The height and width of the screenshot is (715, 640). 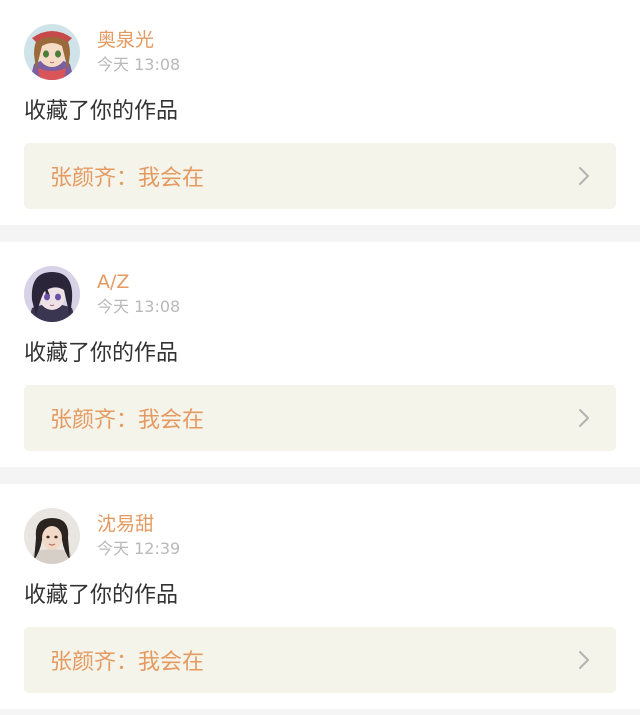 What do you see at coordinates (139, 548) in the screenshot?
I see `timestamp: 今天 12:39` at bounding box center [139, 548].